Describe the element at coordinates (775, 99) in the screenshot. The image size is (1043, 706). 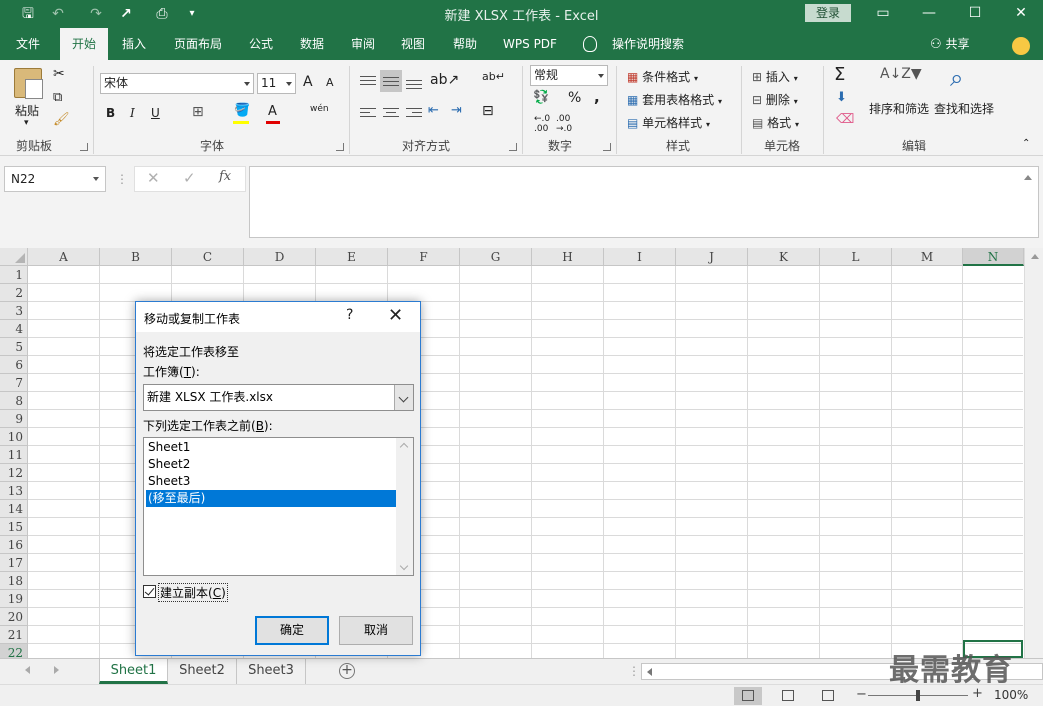
I see `delete-cells-button: ⊟ 删除 ▾` at that location.